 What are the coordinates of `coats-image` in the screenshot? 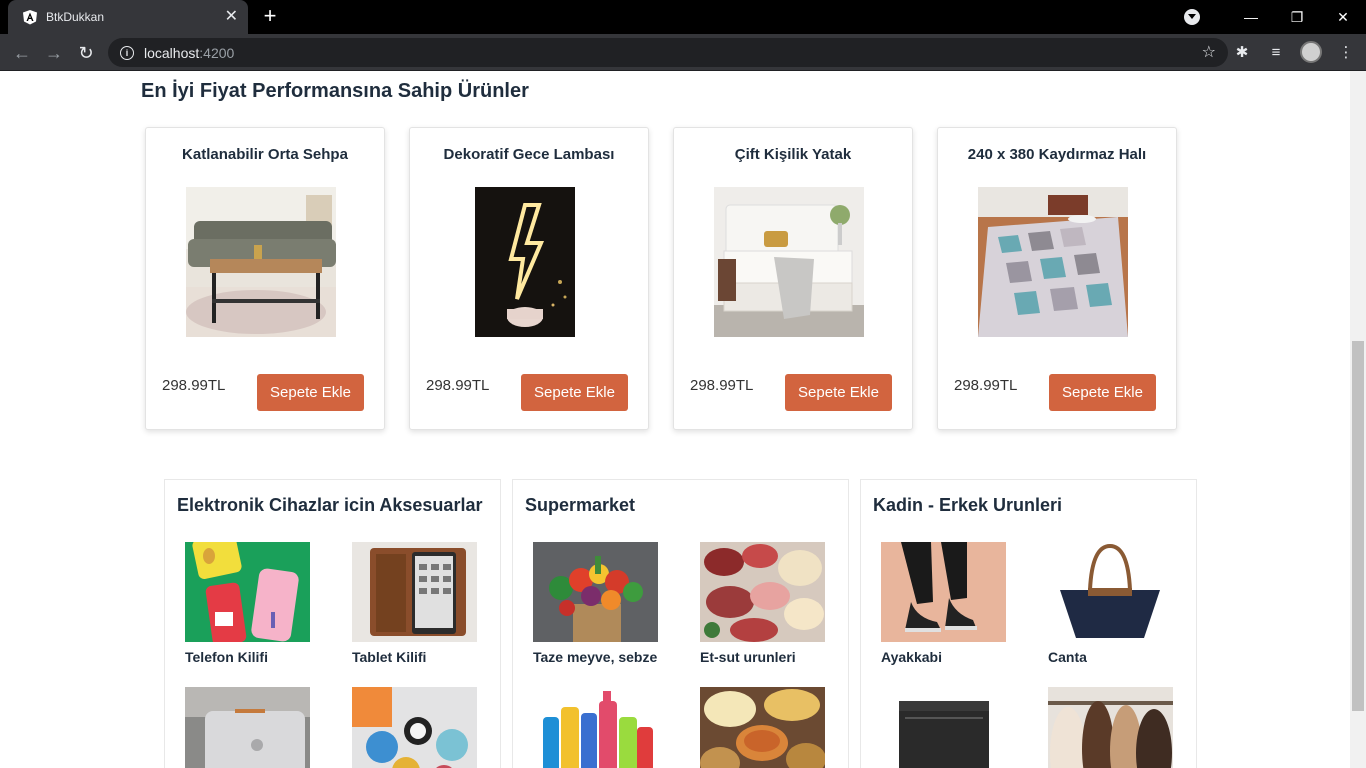 It's located at (1110, 727).